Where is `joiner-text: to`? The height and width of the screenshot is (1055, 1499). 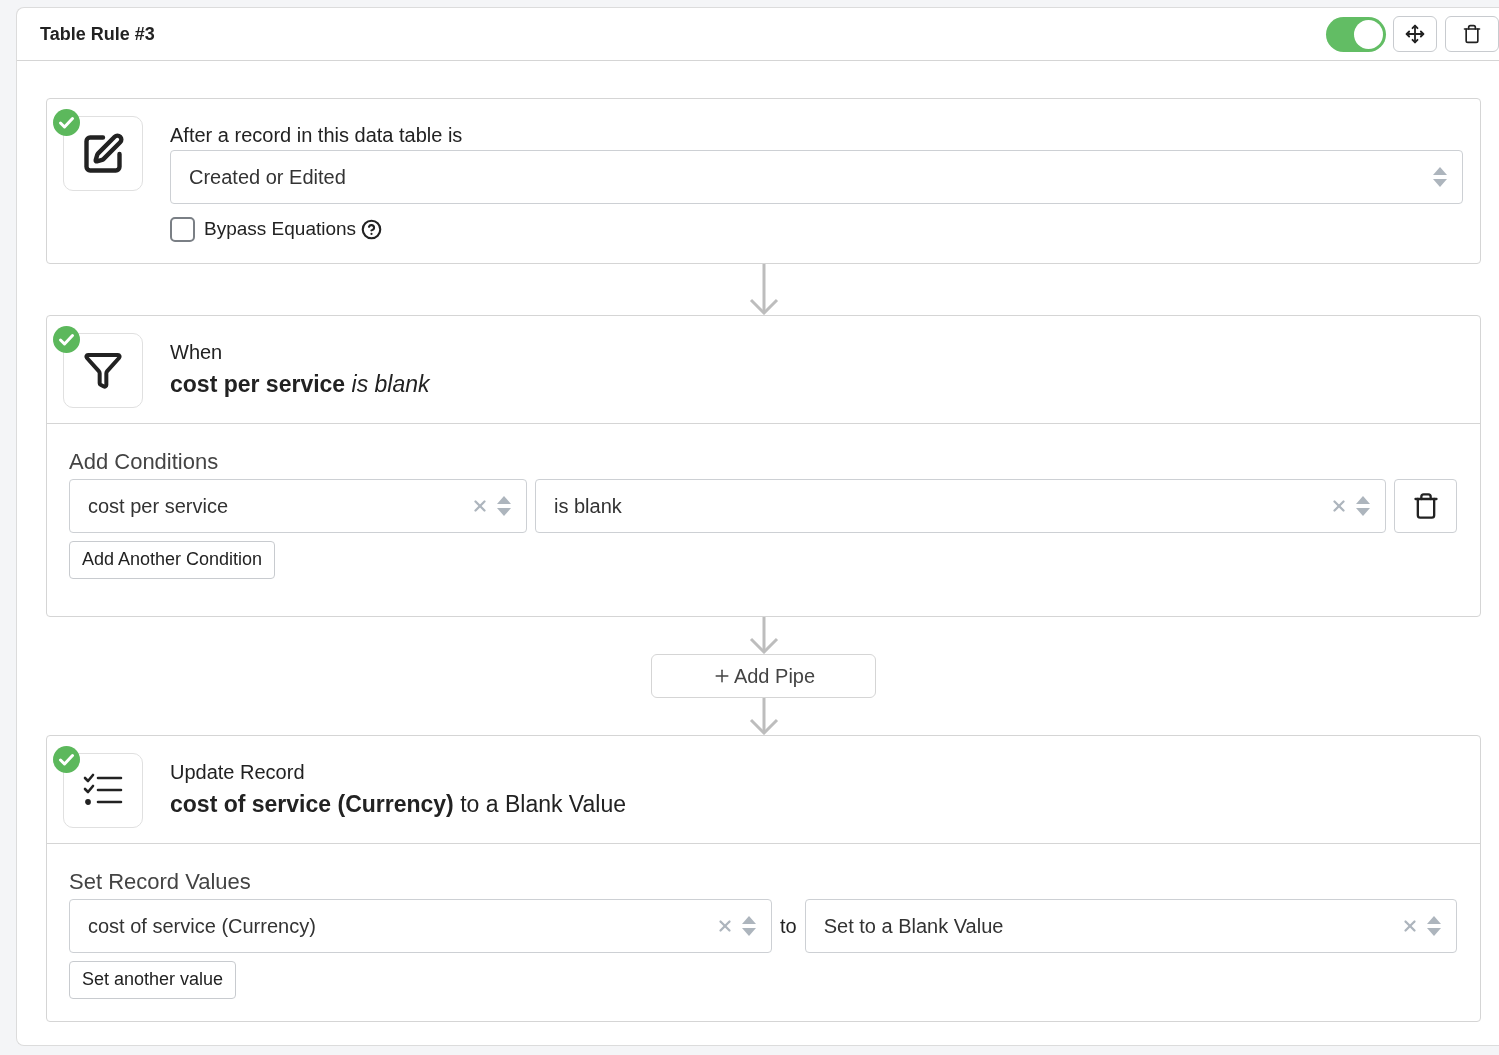 joiner-text: to is located at coordinates (788, 926).